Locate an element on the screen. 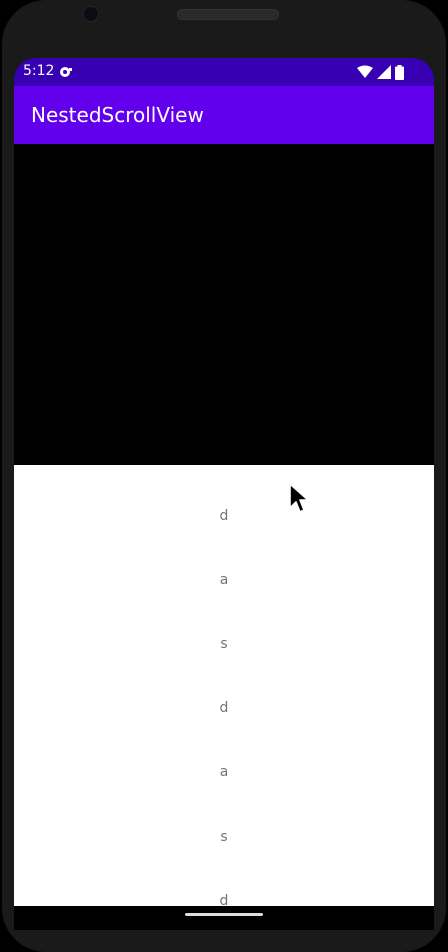 This screenshot has height=952, width=448. earpiece-speaker is located at coordinates (228, 14).